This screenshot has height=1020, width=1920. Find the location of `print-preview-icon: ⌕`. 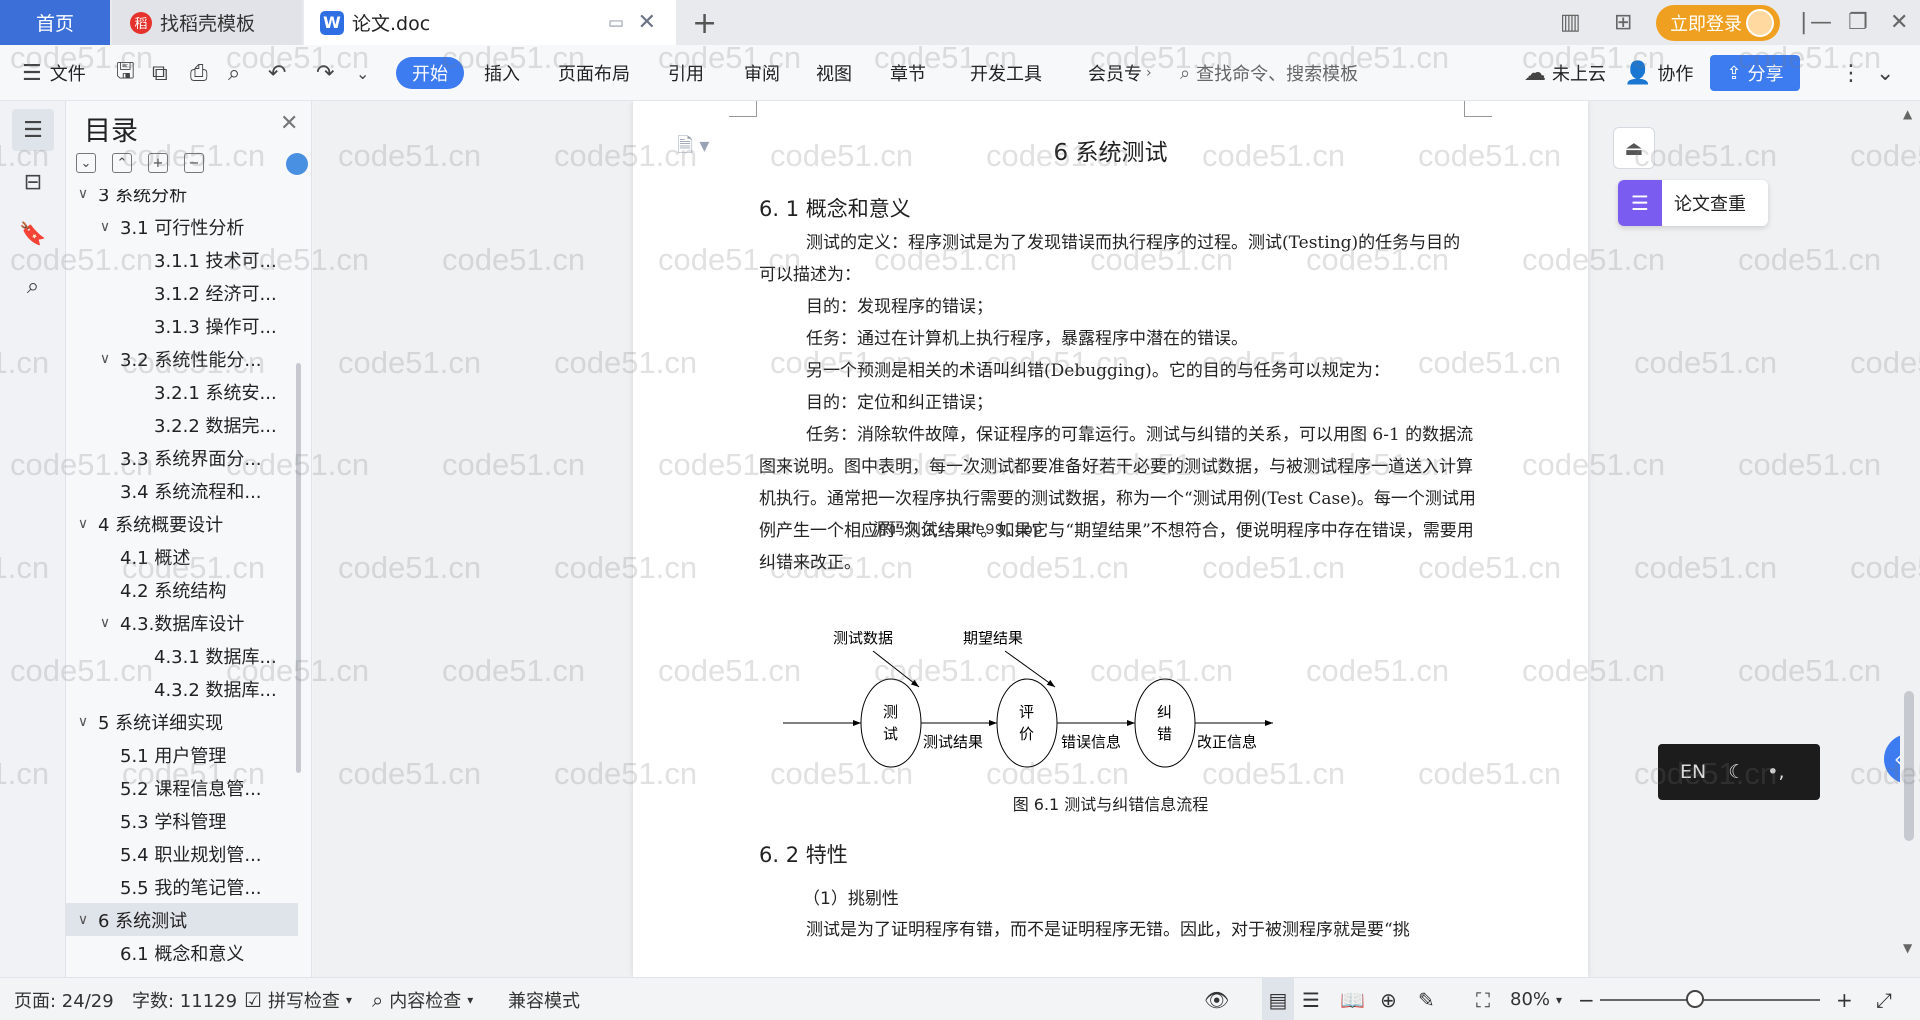

print-preview-icon: ⌕ is located at coordinates (234, 73).